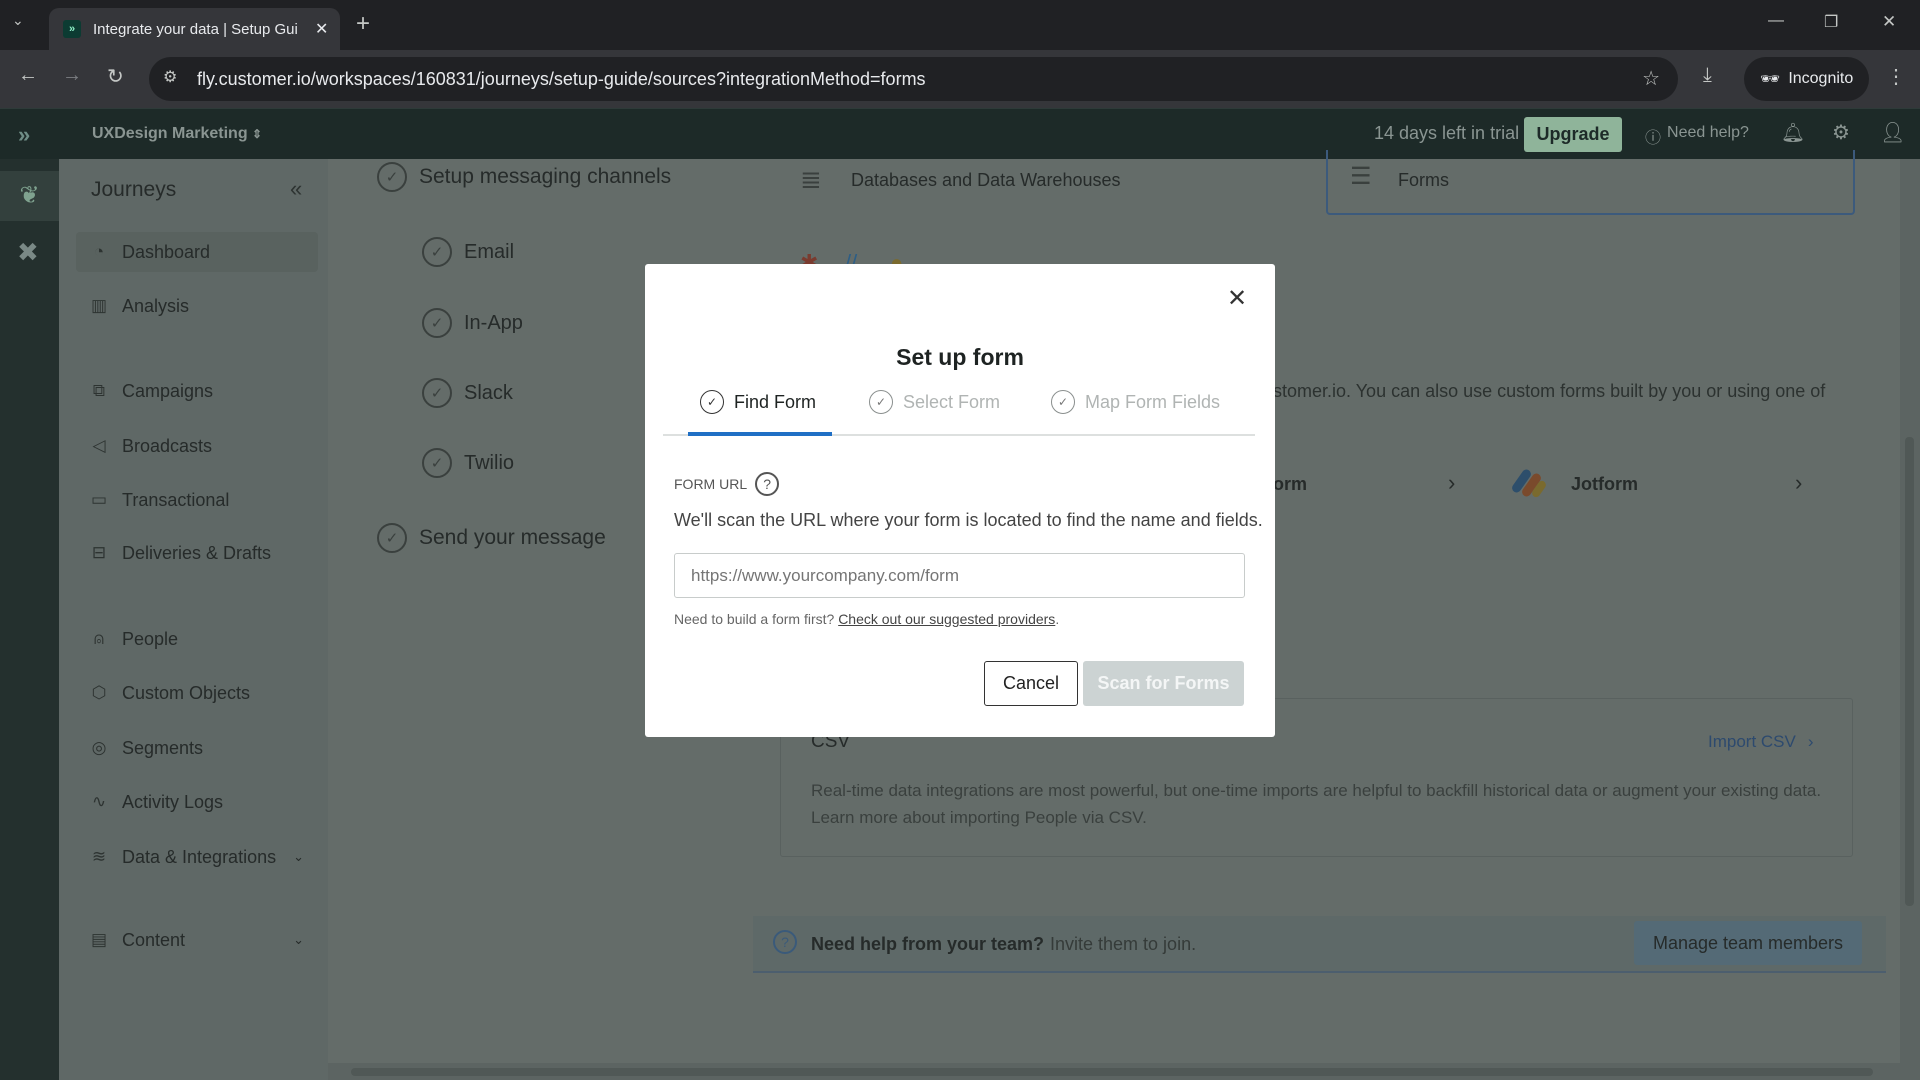  I want to click on site-info-icon: ⚙, so click(170, 77).